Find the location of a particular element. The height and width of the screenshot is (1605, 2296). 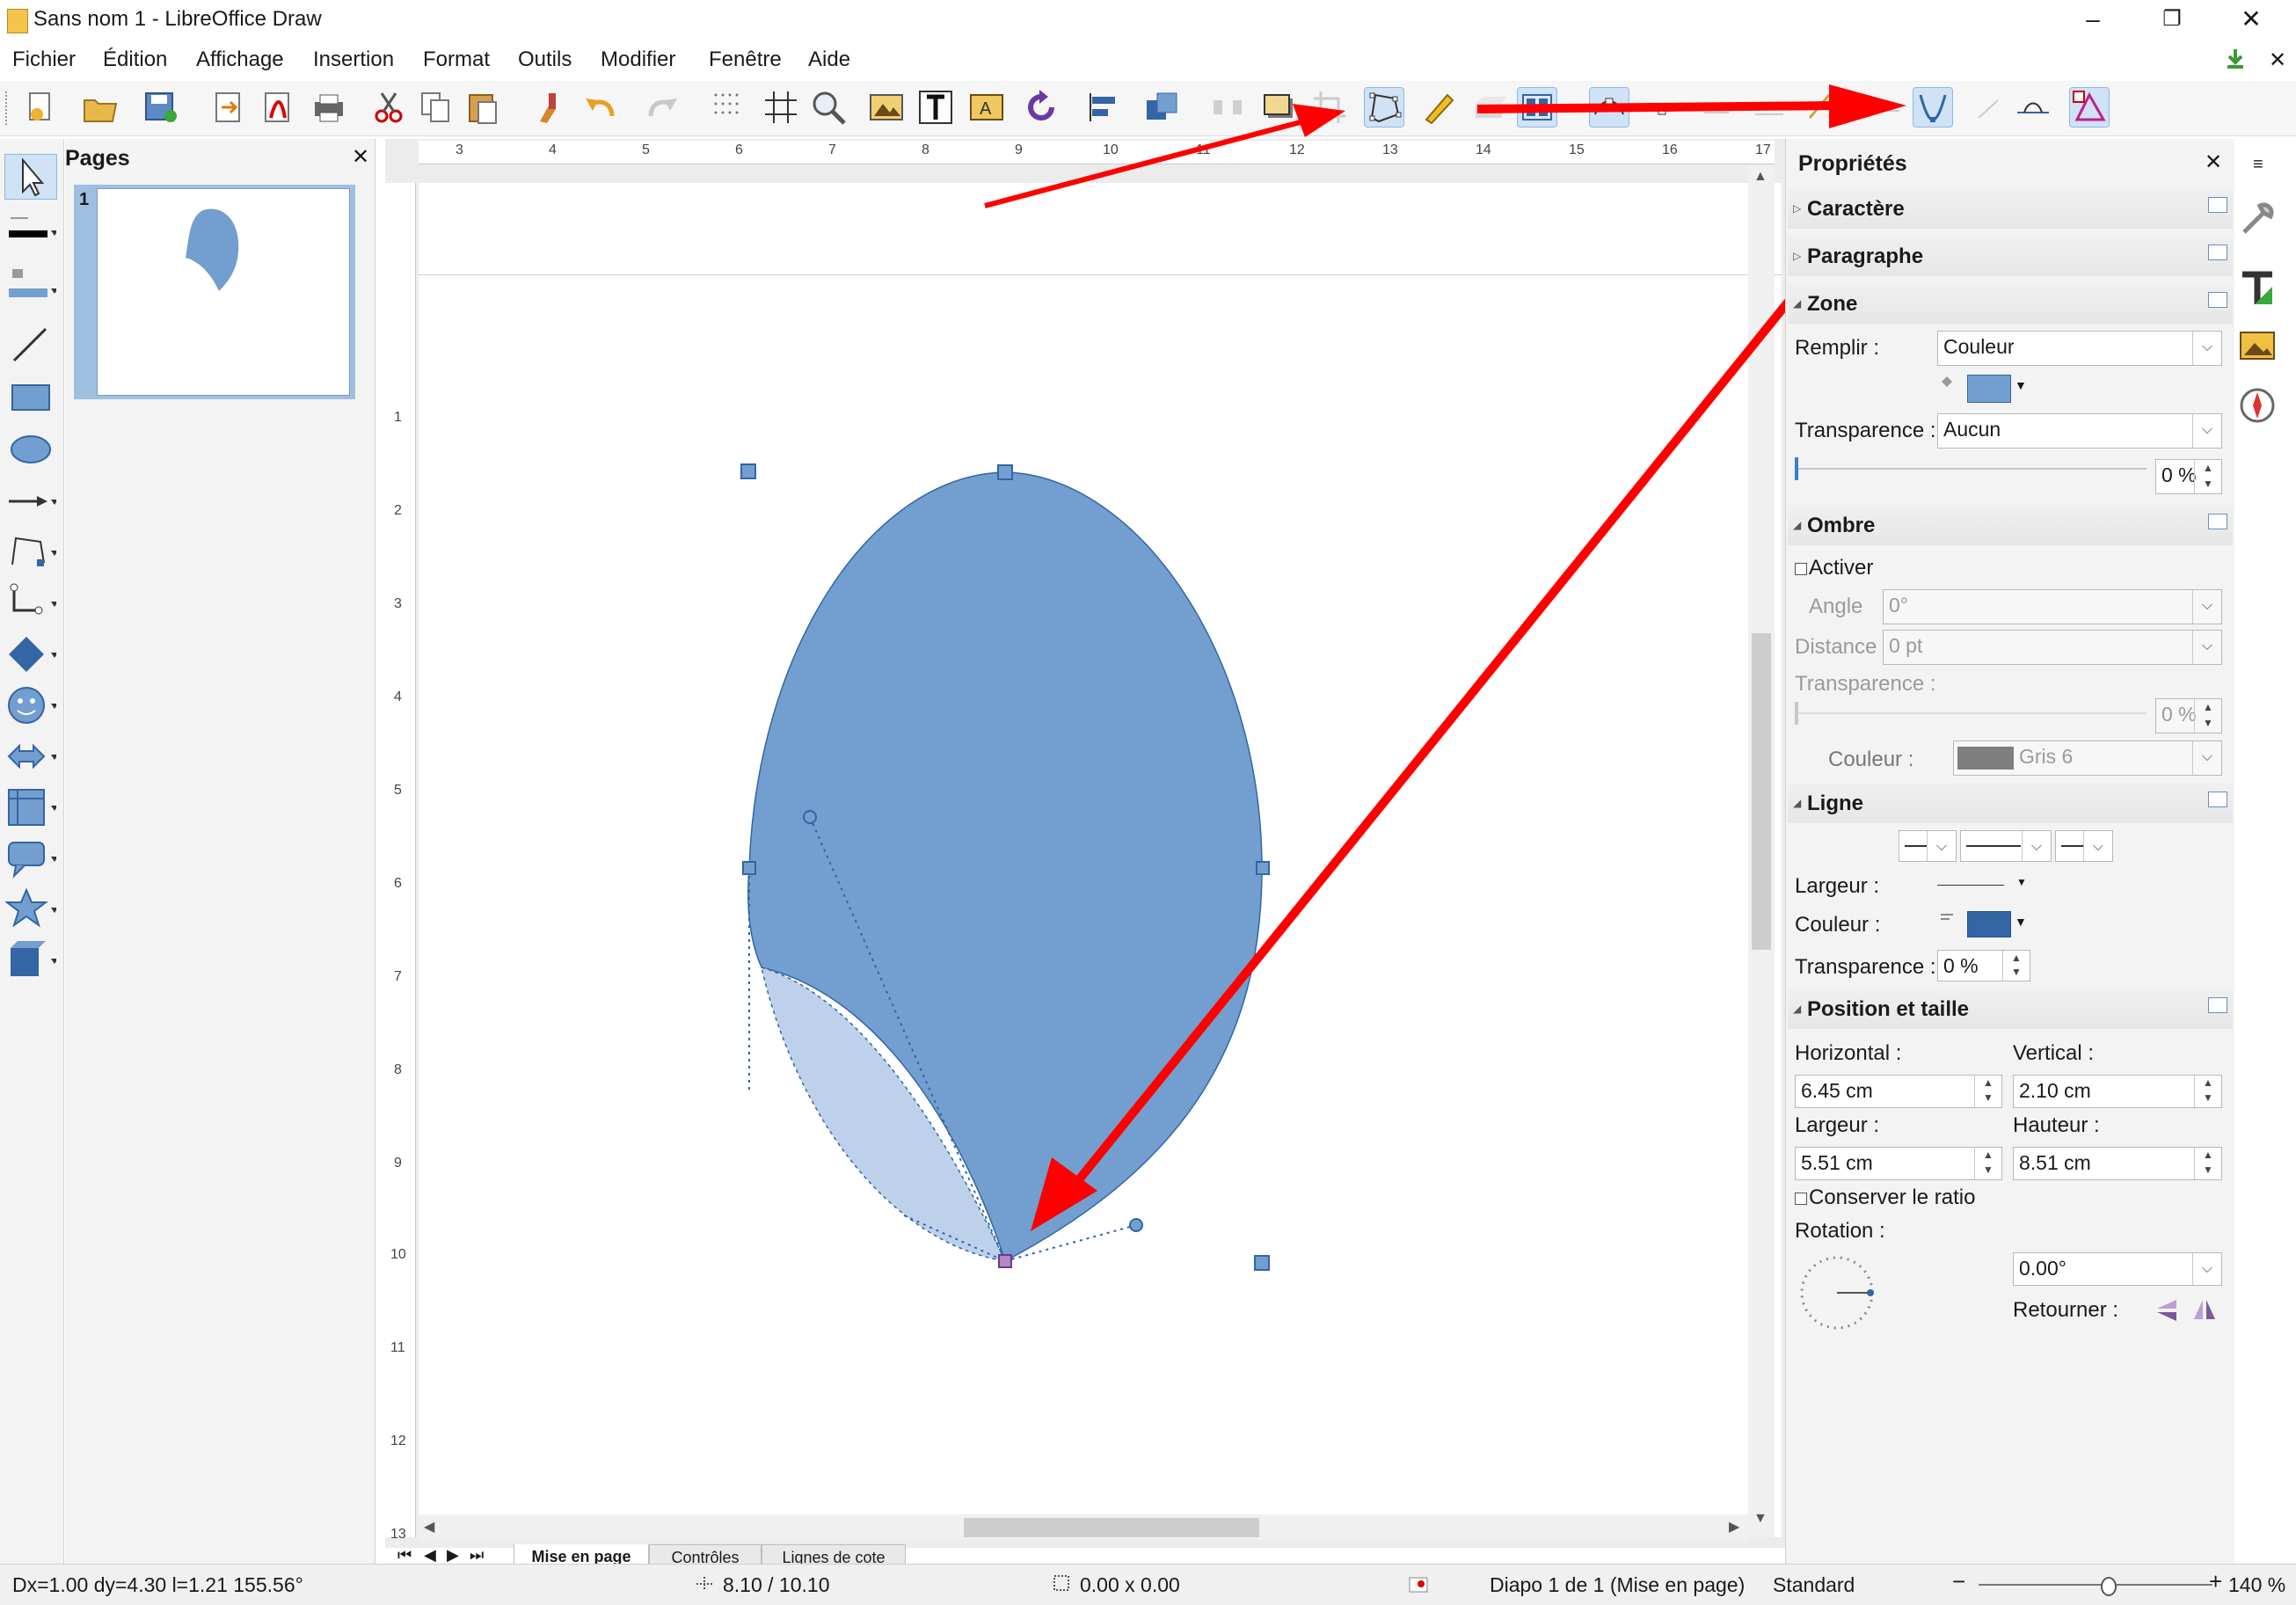

hauteur-input: 8.51 cm ▲ ▼ is located at coordinates (2117, 1163).